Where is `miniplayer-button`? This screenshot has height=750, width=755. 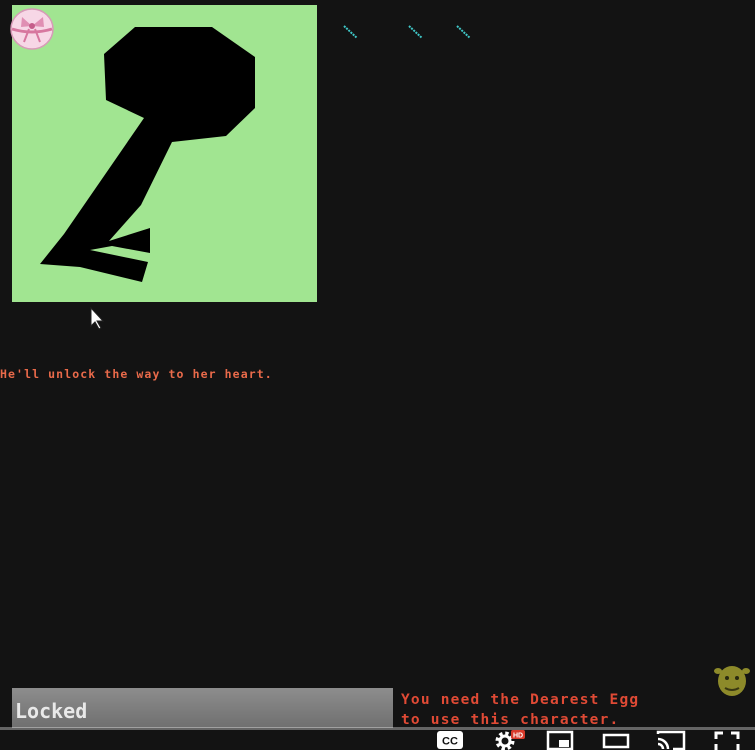
miniplayer-button is located at coordinates (560, 740).